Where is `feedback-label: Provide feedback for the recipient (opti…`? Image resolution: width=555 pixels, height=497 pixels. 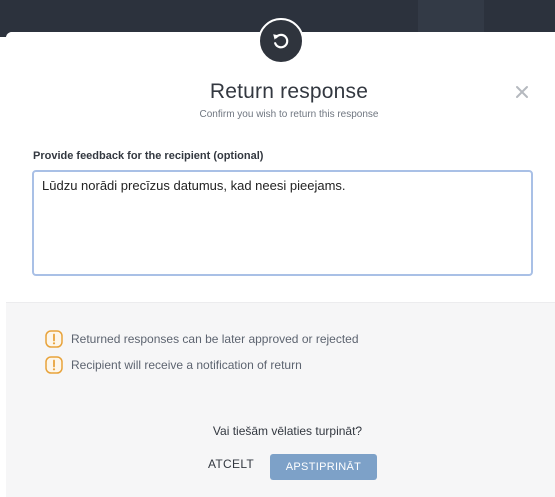 feedback-label: Provide feedback for the recipient (opti… is located at coordinates (148, 156).